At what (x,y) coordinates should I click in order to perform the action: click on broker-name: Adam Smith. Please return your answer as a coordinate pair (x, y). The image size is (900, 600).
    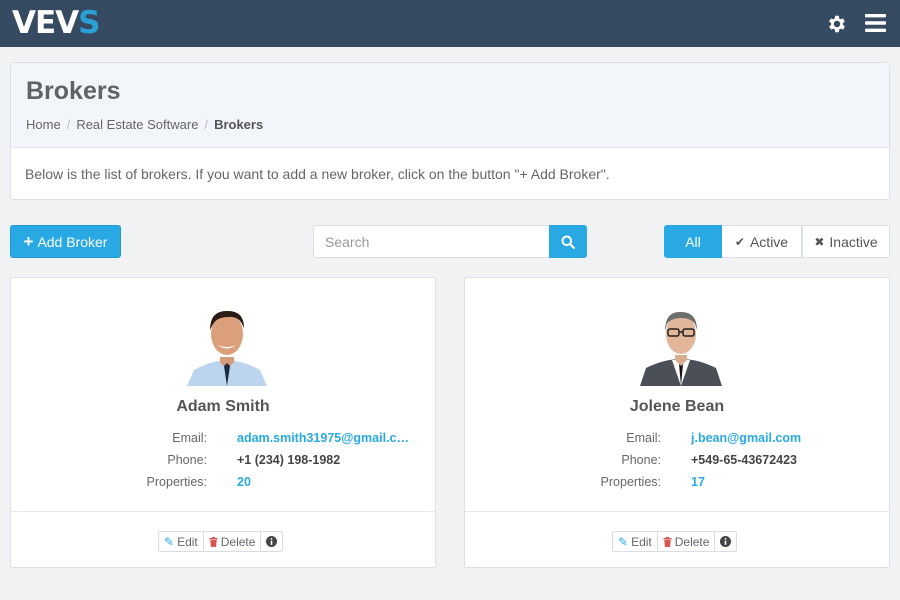
    Looking at the image, I should click on (223, 406).